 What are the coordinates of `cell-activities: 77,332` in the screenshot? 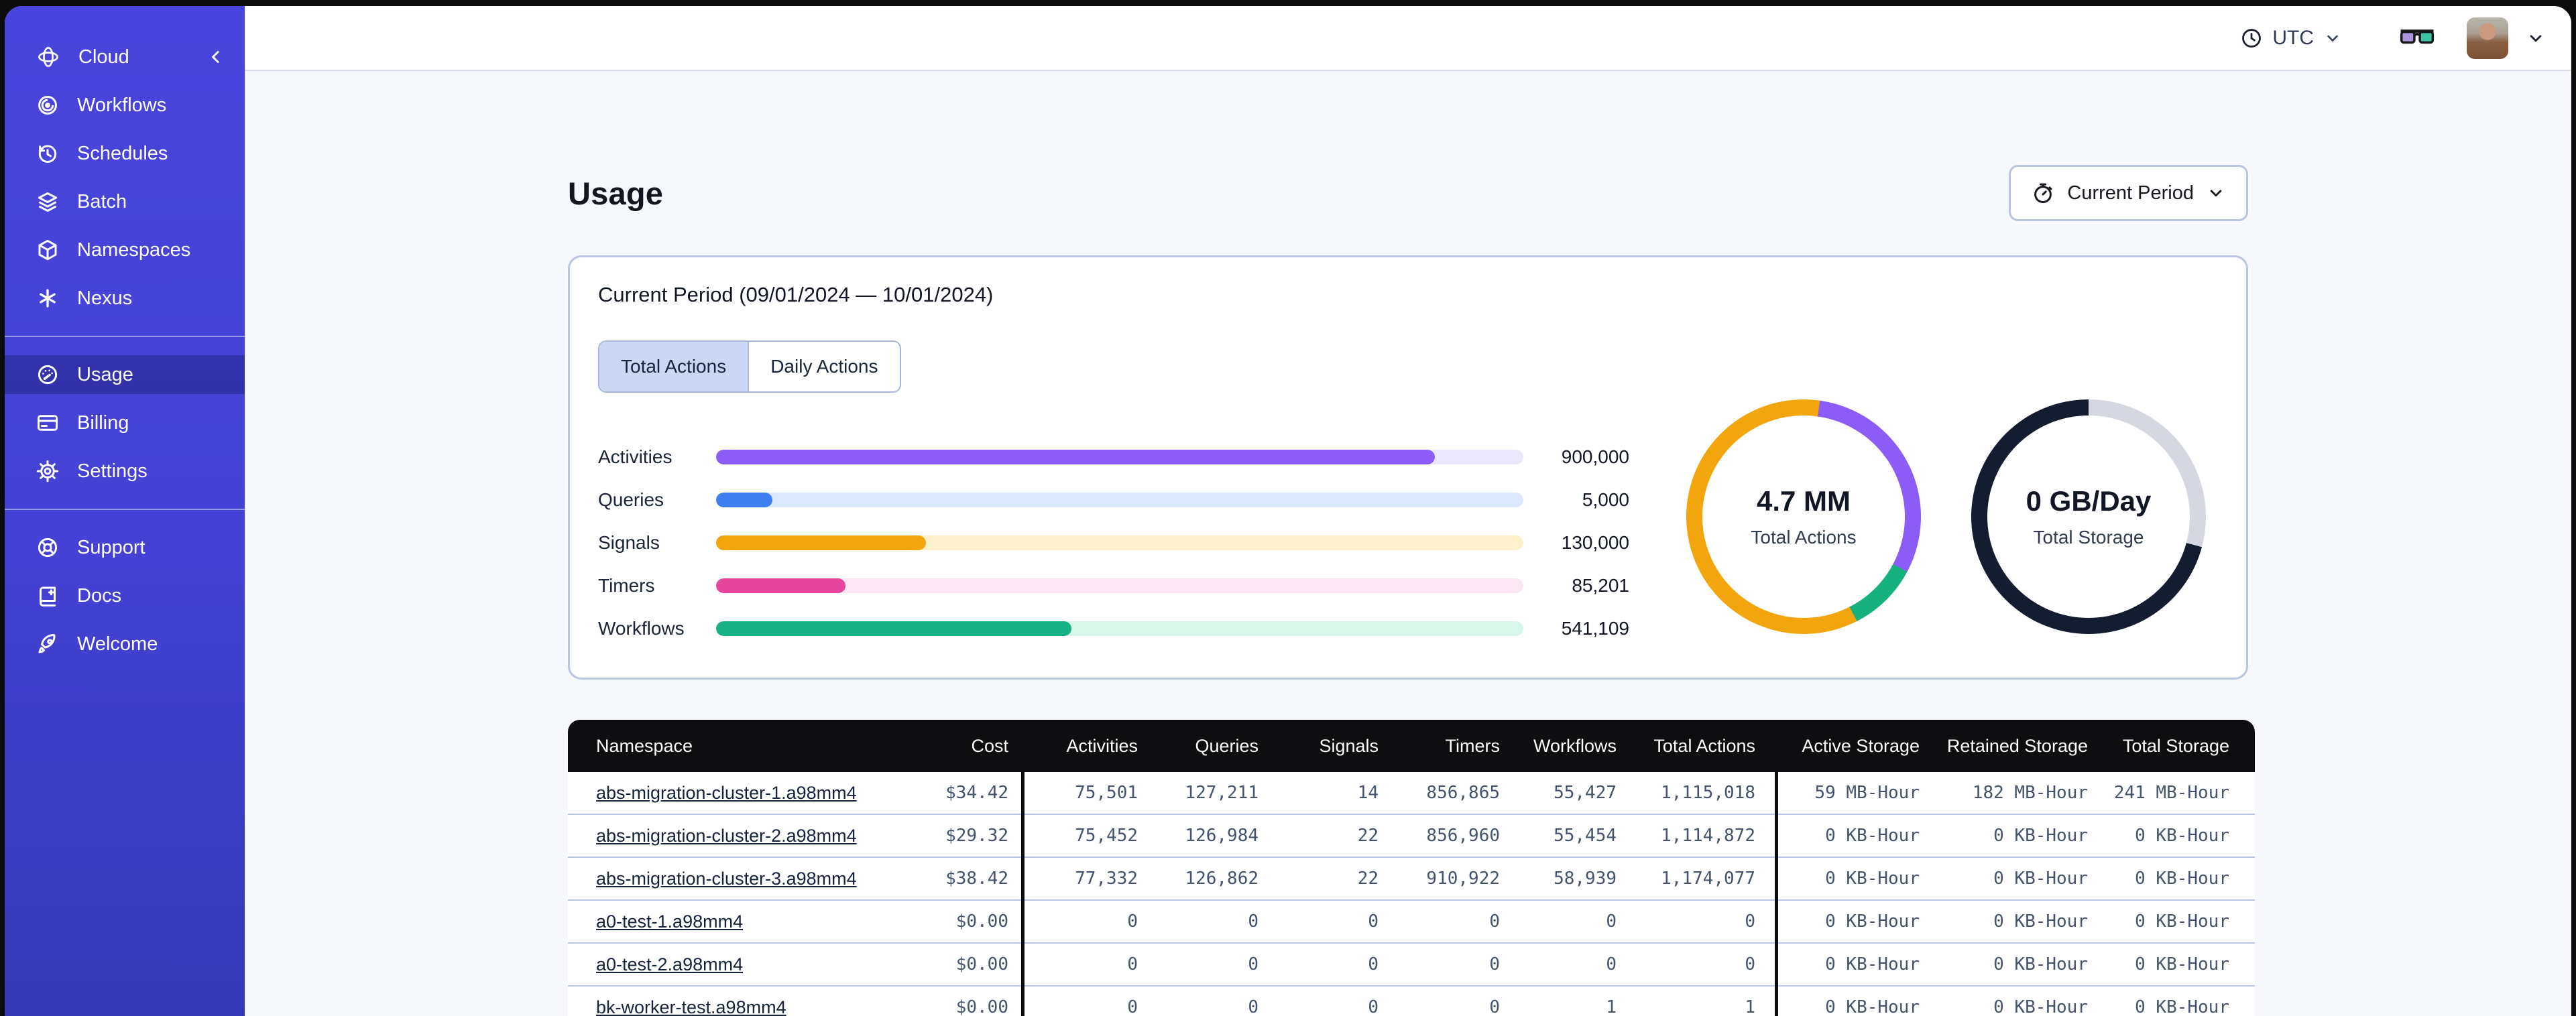 It's located at (1106, 879).